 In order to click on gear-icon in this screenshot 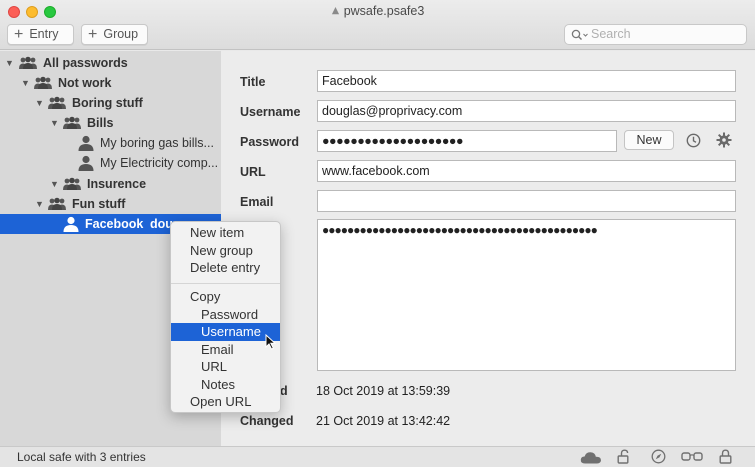, I will do `click(724, 140)`.